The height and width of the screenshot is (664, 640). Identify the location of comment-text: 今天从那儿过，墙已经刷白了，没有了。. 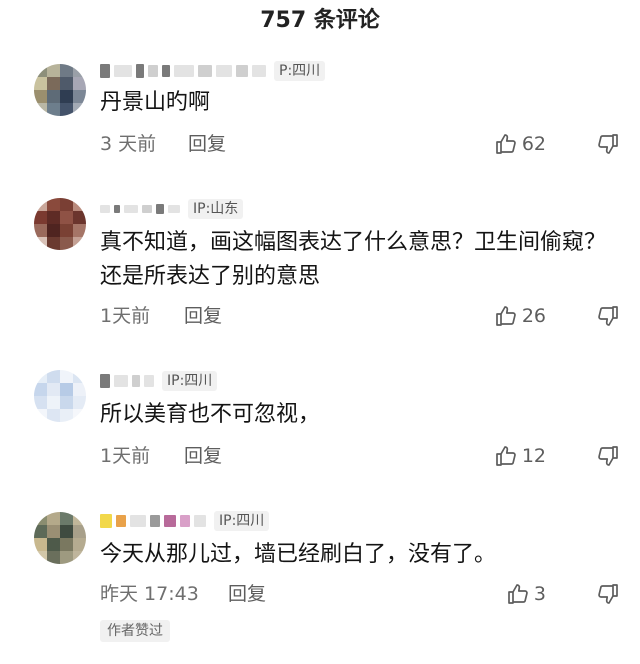
(298, 554).